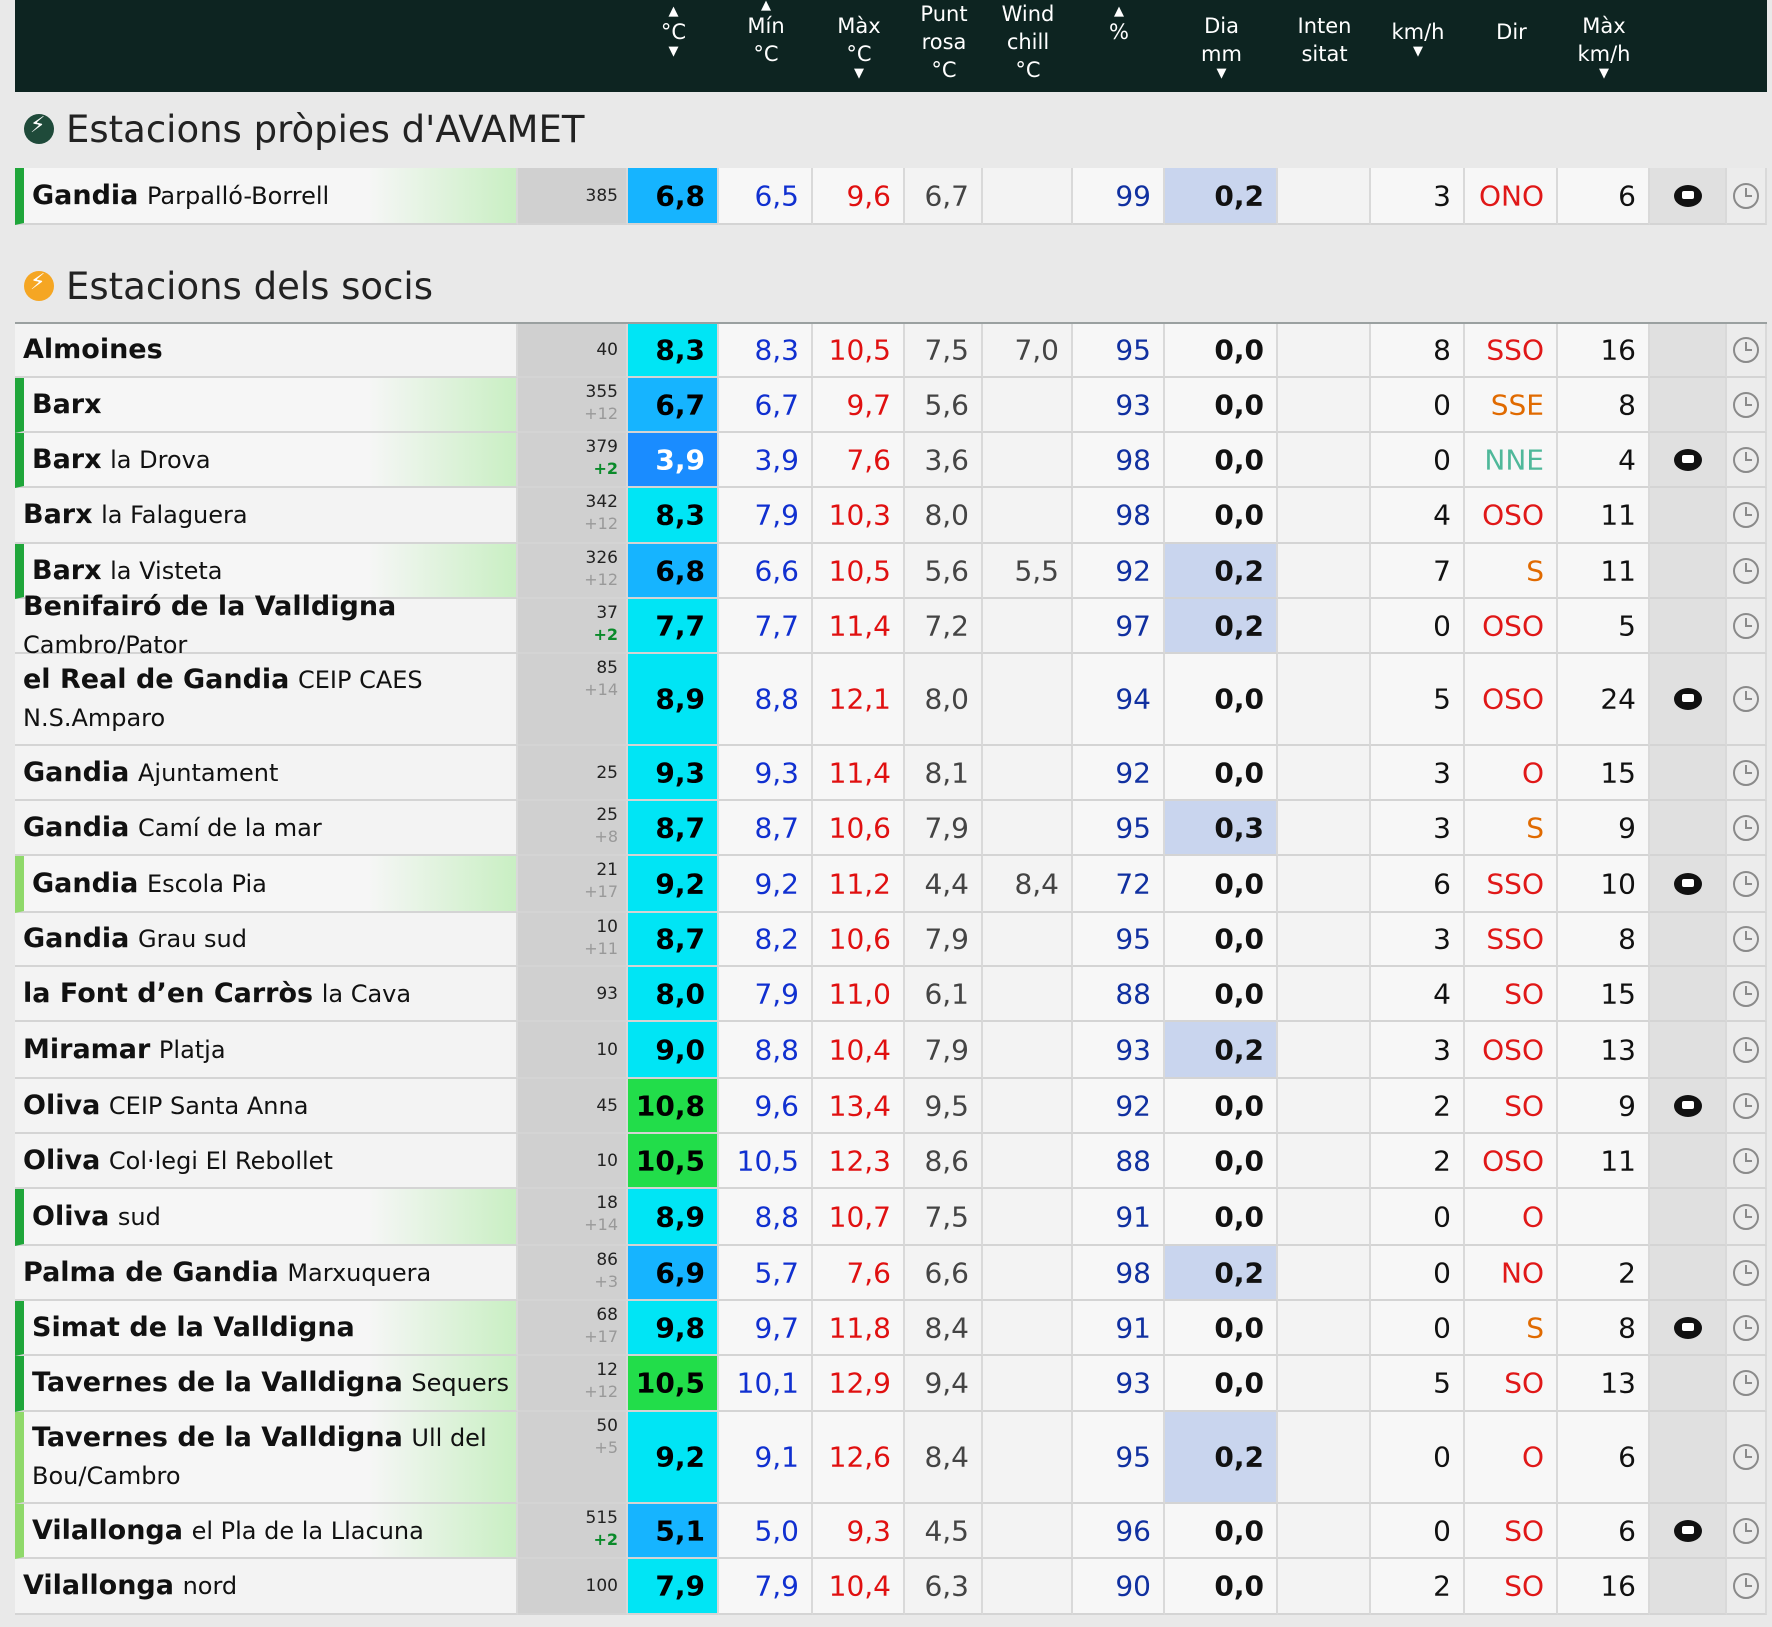  Describe the element at coordinates (266, 1106) in the screenshot. I see `station-name-cell: Oliva CEIP Santa Anna` at that location.